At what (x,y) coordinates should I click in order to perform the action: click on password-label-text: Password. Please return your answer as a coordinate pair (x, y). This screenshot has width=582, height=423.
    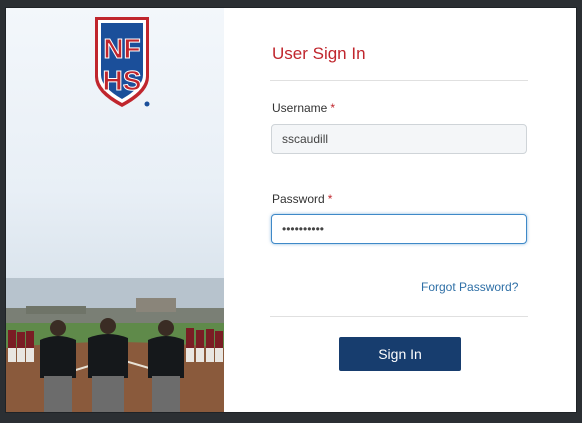
    Looking at the image, I should click on (298, 199).